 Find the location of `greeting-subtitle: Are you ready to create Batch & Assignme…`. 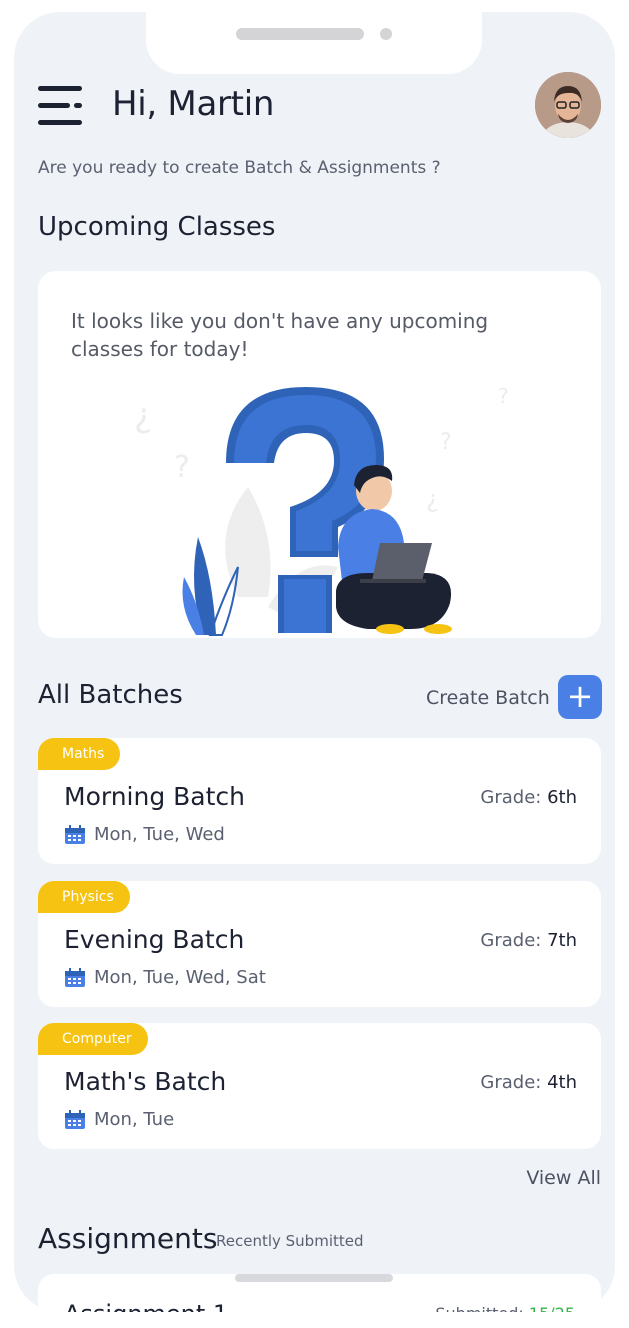

greeting-subtitle: Are you ready to create Batch & Assignme… is located at coordinates (239, 168).